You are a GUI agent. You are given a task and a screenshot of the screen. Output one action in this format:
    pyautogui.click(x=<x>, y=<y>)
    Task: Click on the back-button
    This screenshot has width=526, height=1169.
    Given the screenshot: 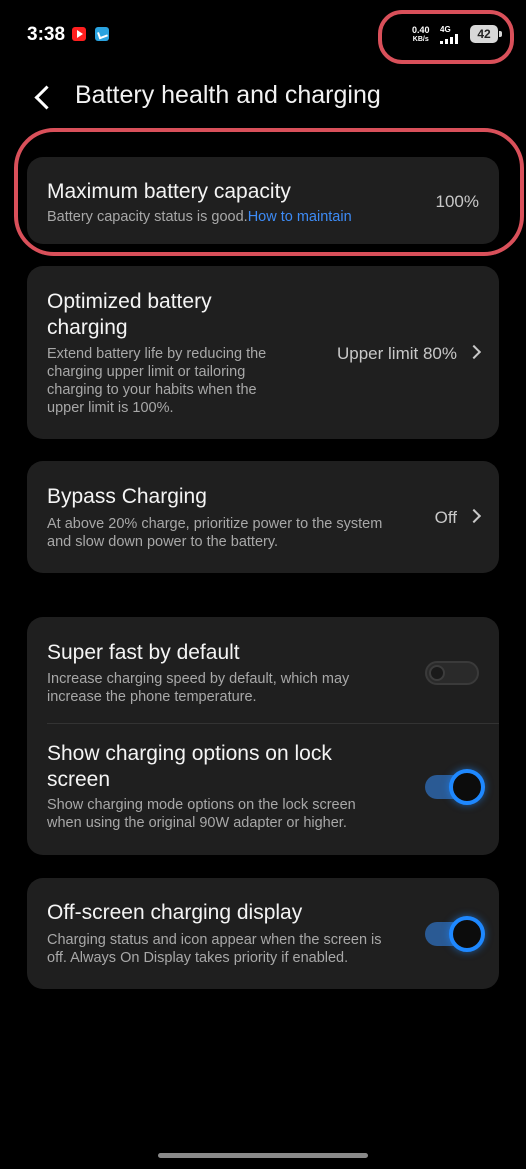 What is the action you would take?
    pyautogui.click(x=42, y=98)
    